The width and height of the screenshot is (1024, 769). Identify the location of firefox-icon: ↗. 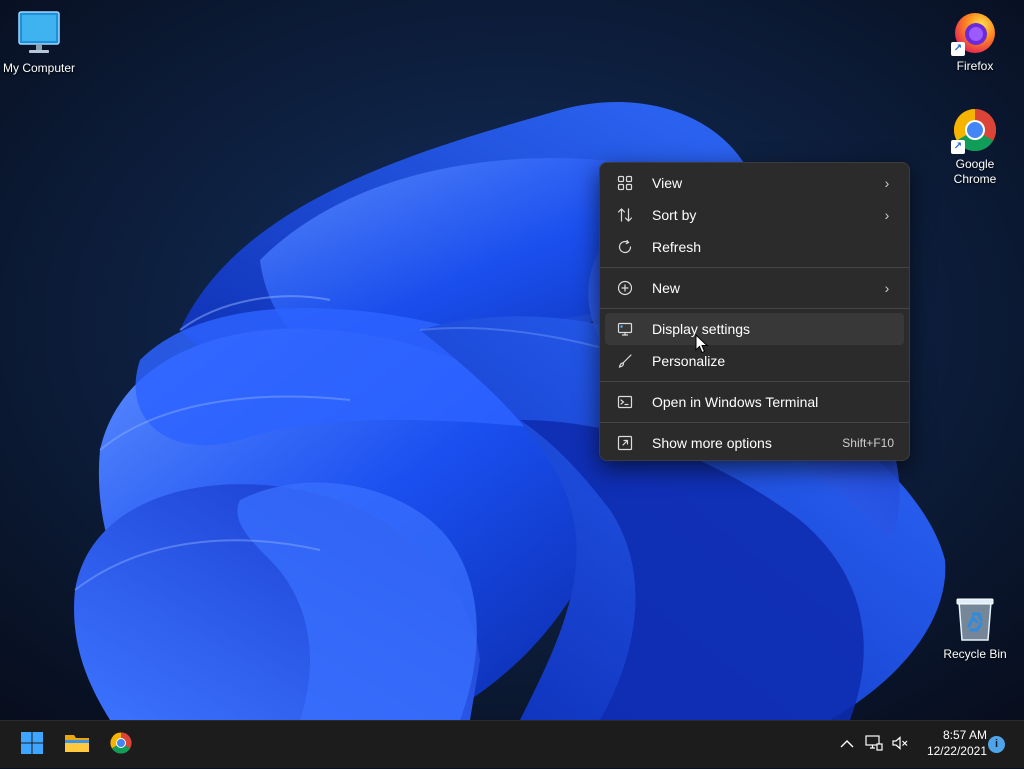
(975, 32).